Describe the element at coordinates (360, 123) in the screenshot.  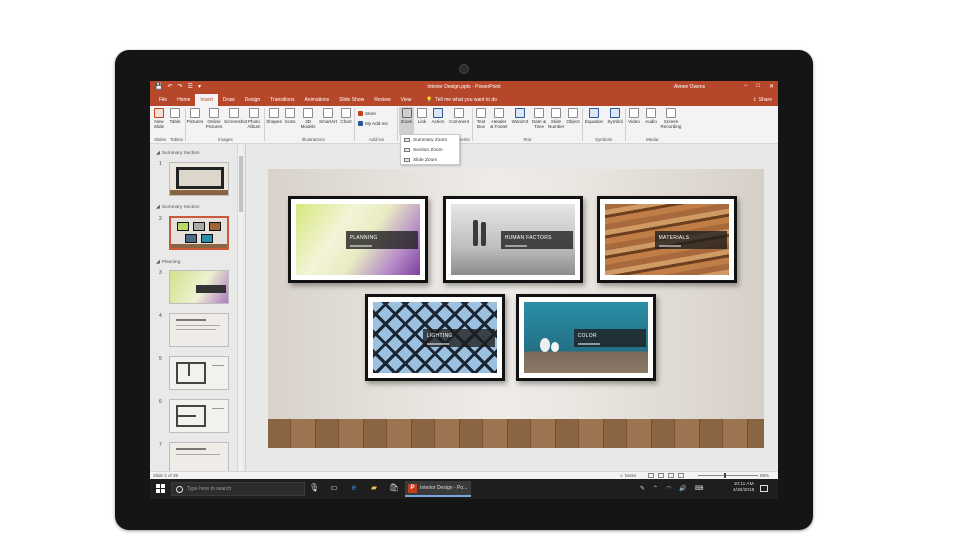
I see `addins-icon` at that location.